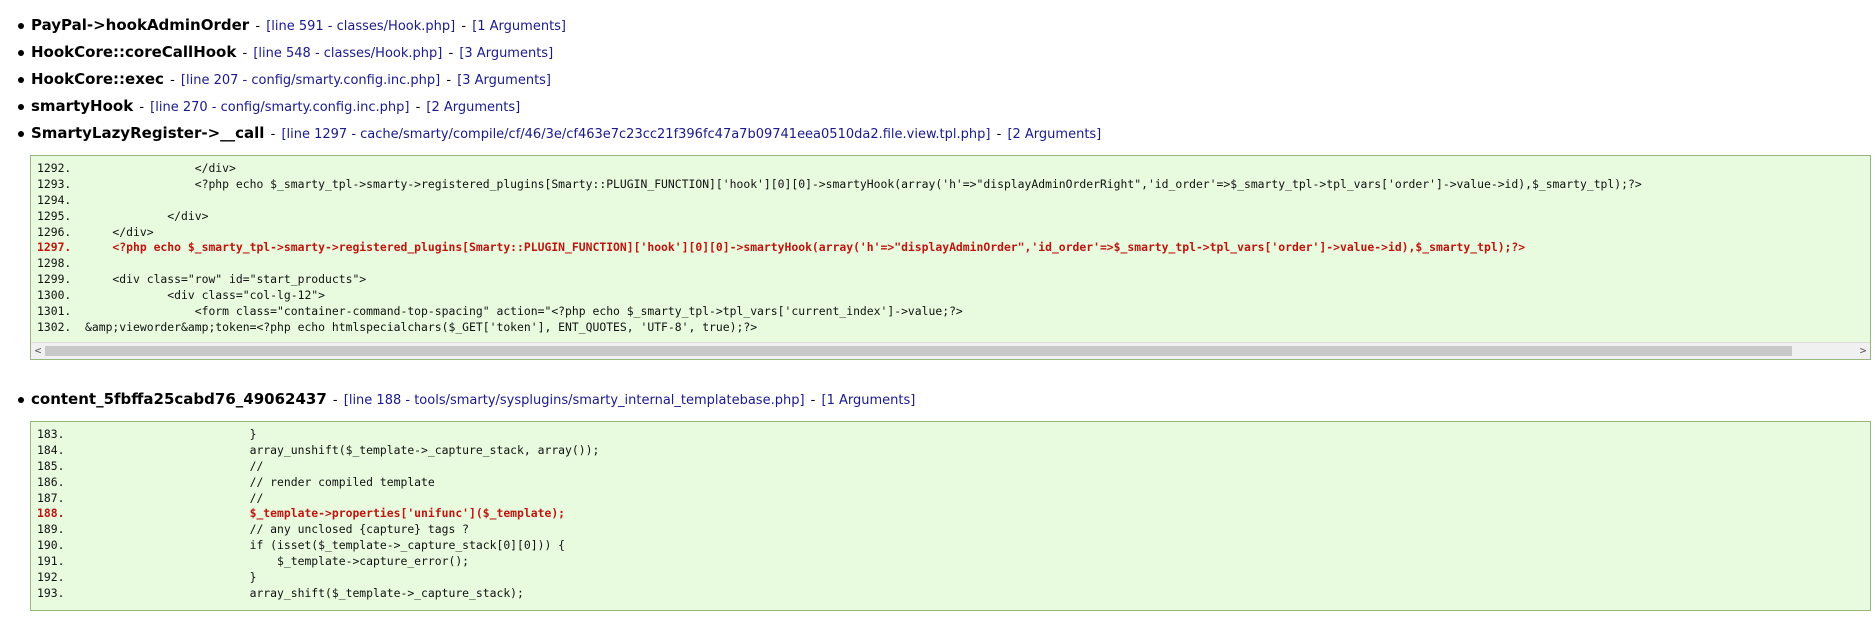 This screenshot has width=1876, height=624. I want to click on code-line: 189. // any unclosed {capture} tags ?, so click(950, 530).